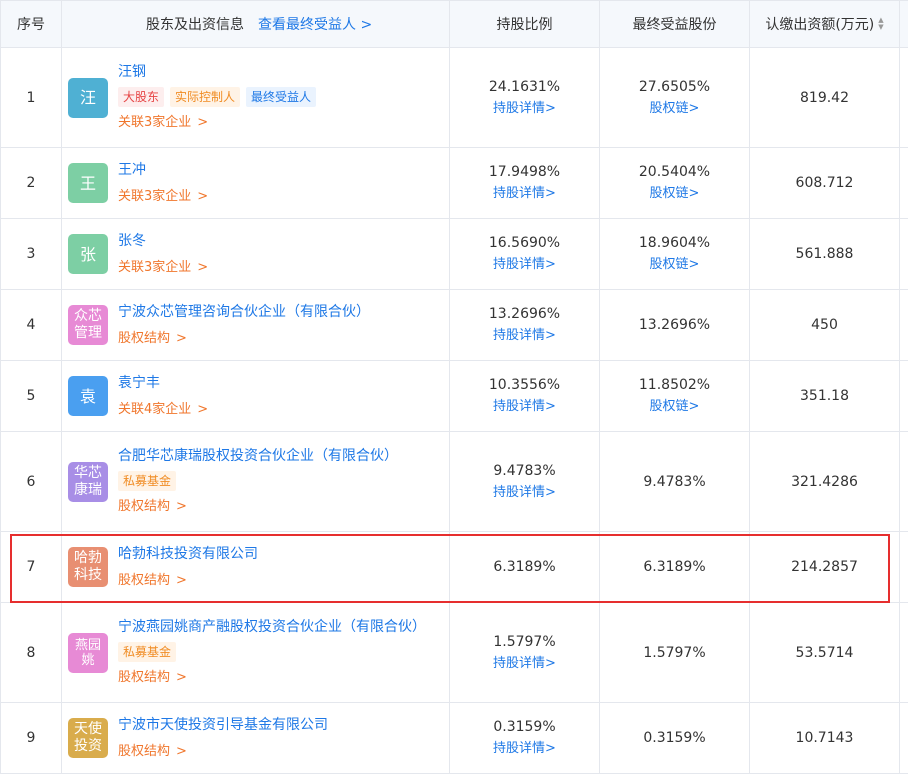 The width and height of the screenshot is (908, 778). I want to click on capital-value: 608.712, so click(825, 183).